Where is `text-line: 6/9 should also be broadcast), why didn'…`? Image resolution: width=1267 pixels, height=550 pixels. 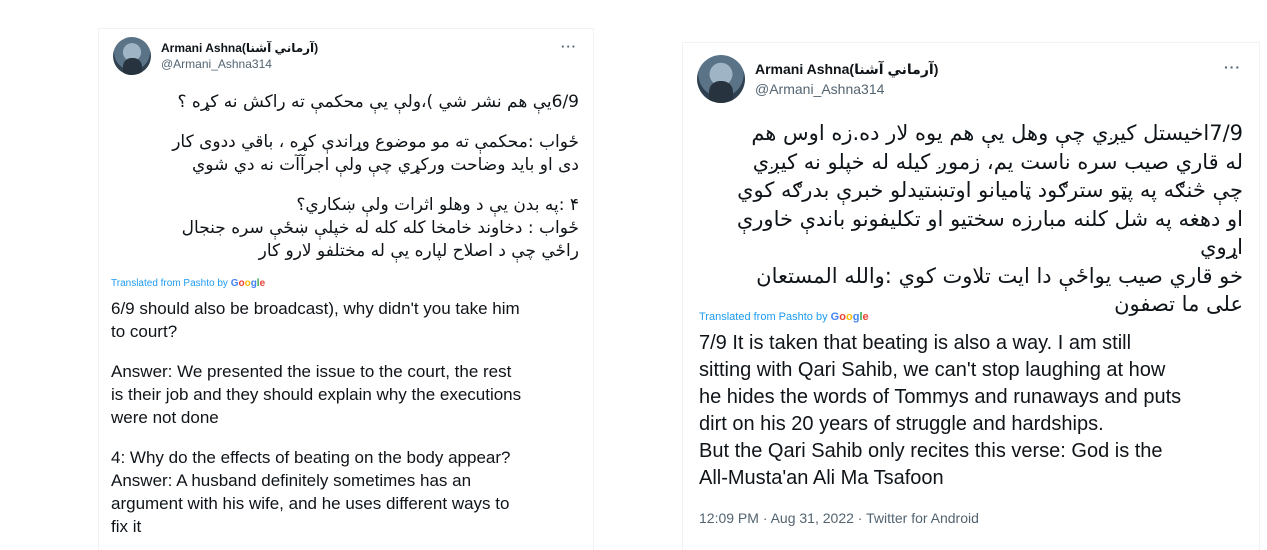 text-line: 6/9 should also be broadcast), why didn'… is located at coordinates (315, 308).